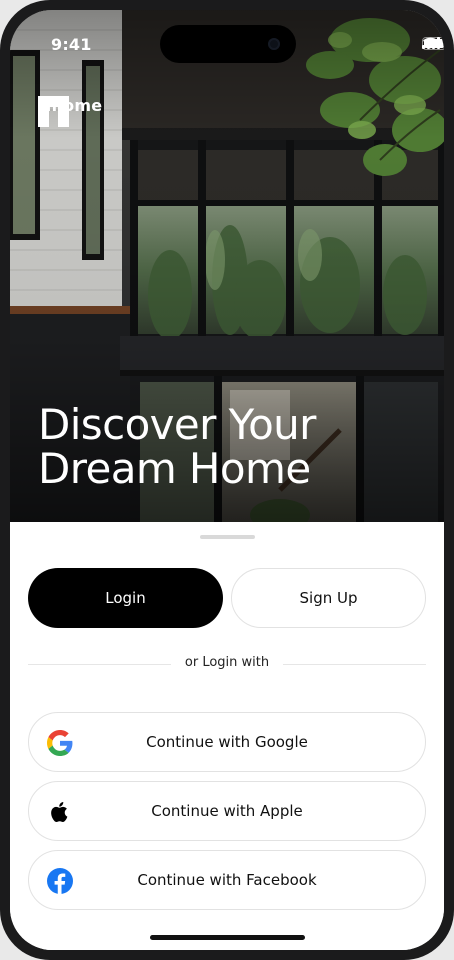  I want to click on dynamic-island, so click(228, 44).